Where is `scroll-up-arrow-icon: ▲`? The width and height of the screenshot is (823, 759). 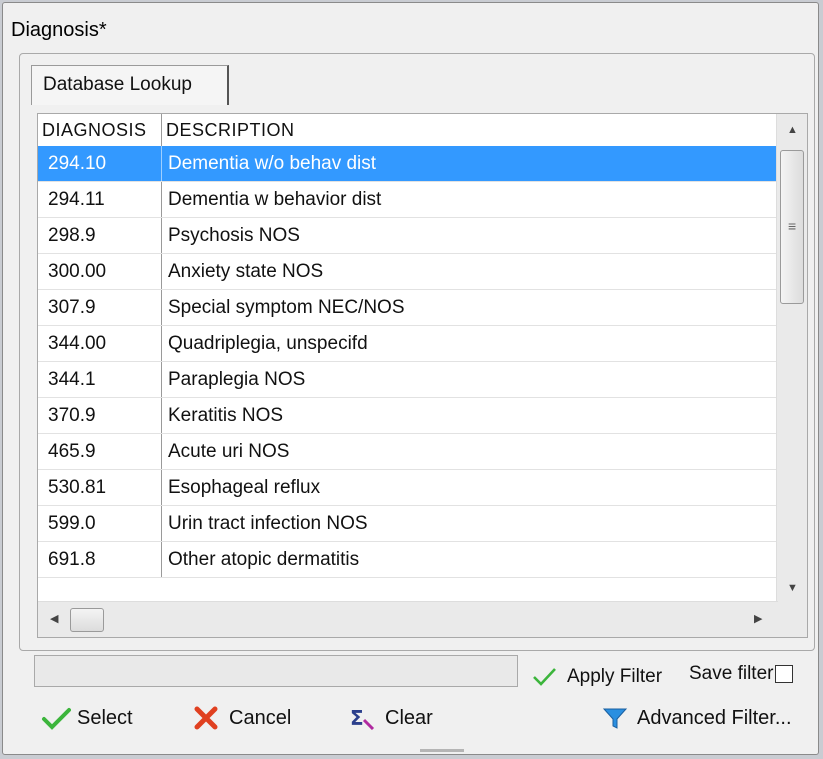
scroll-up-arrow-icon: ▲ is located at coordinates (792, 130).